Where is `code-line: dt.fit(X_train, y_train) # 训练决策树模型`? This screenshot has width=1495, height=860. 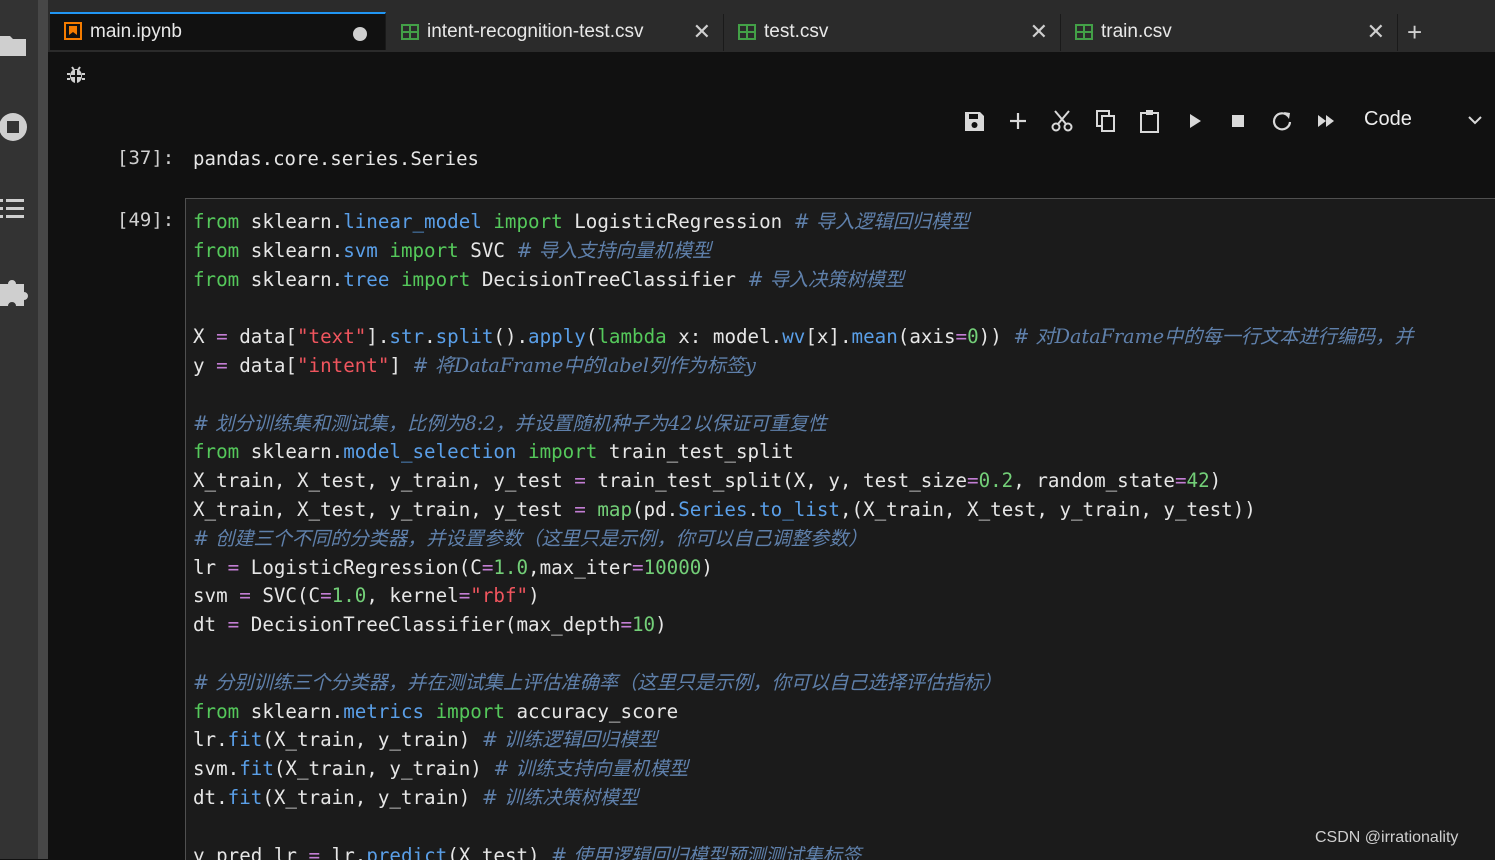 code-line: dt.fit(X_train, y_train) # 训练决策树模型 is located at coordinates (803, 798).